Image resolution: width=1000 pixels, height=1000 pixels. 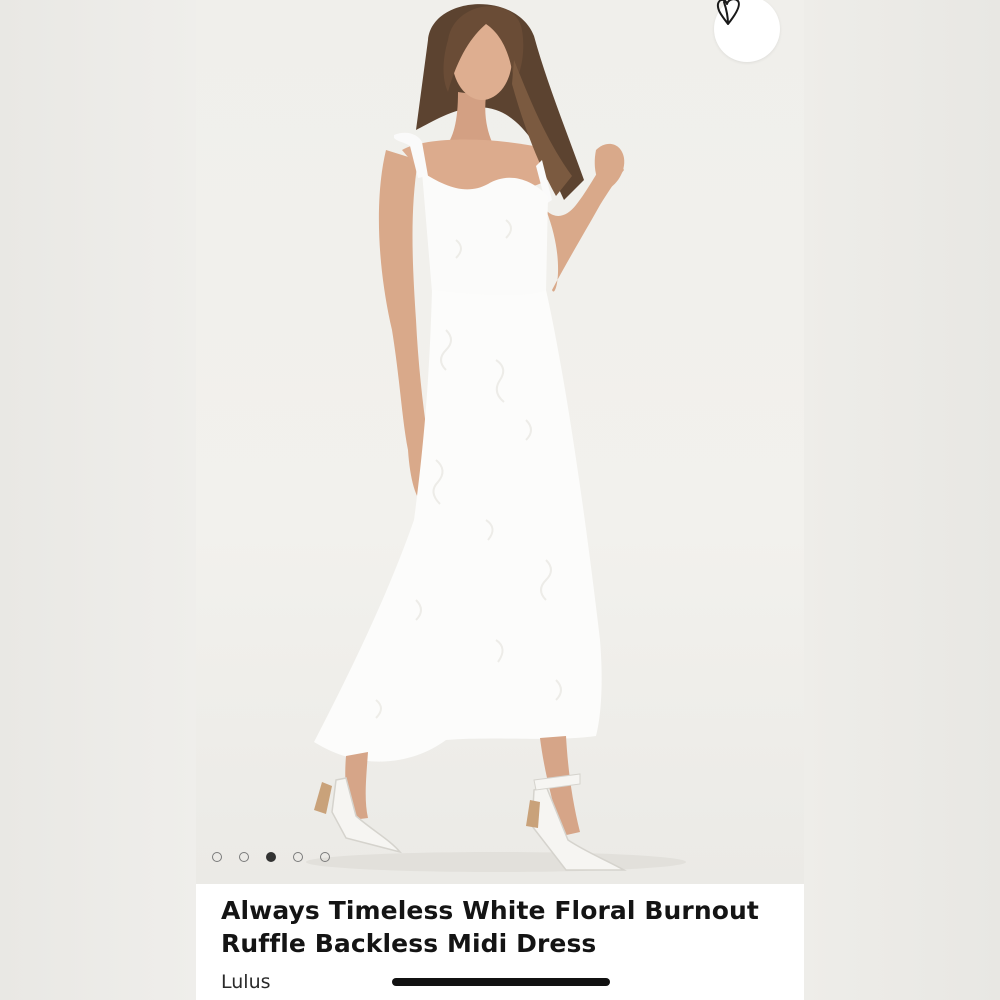 I want to click on heart-icon, so click(x=728, y=12).